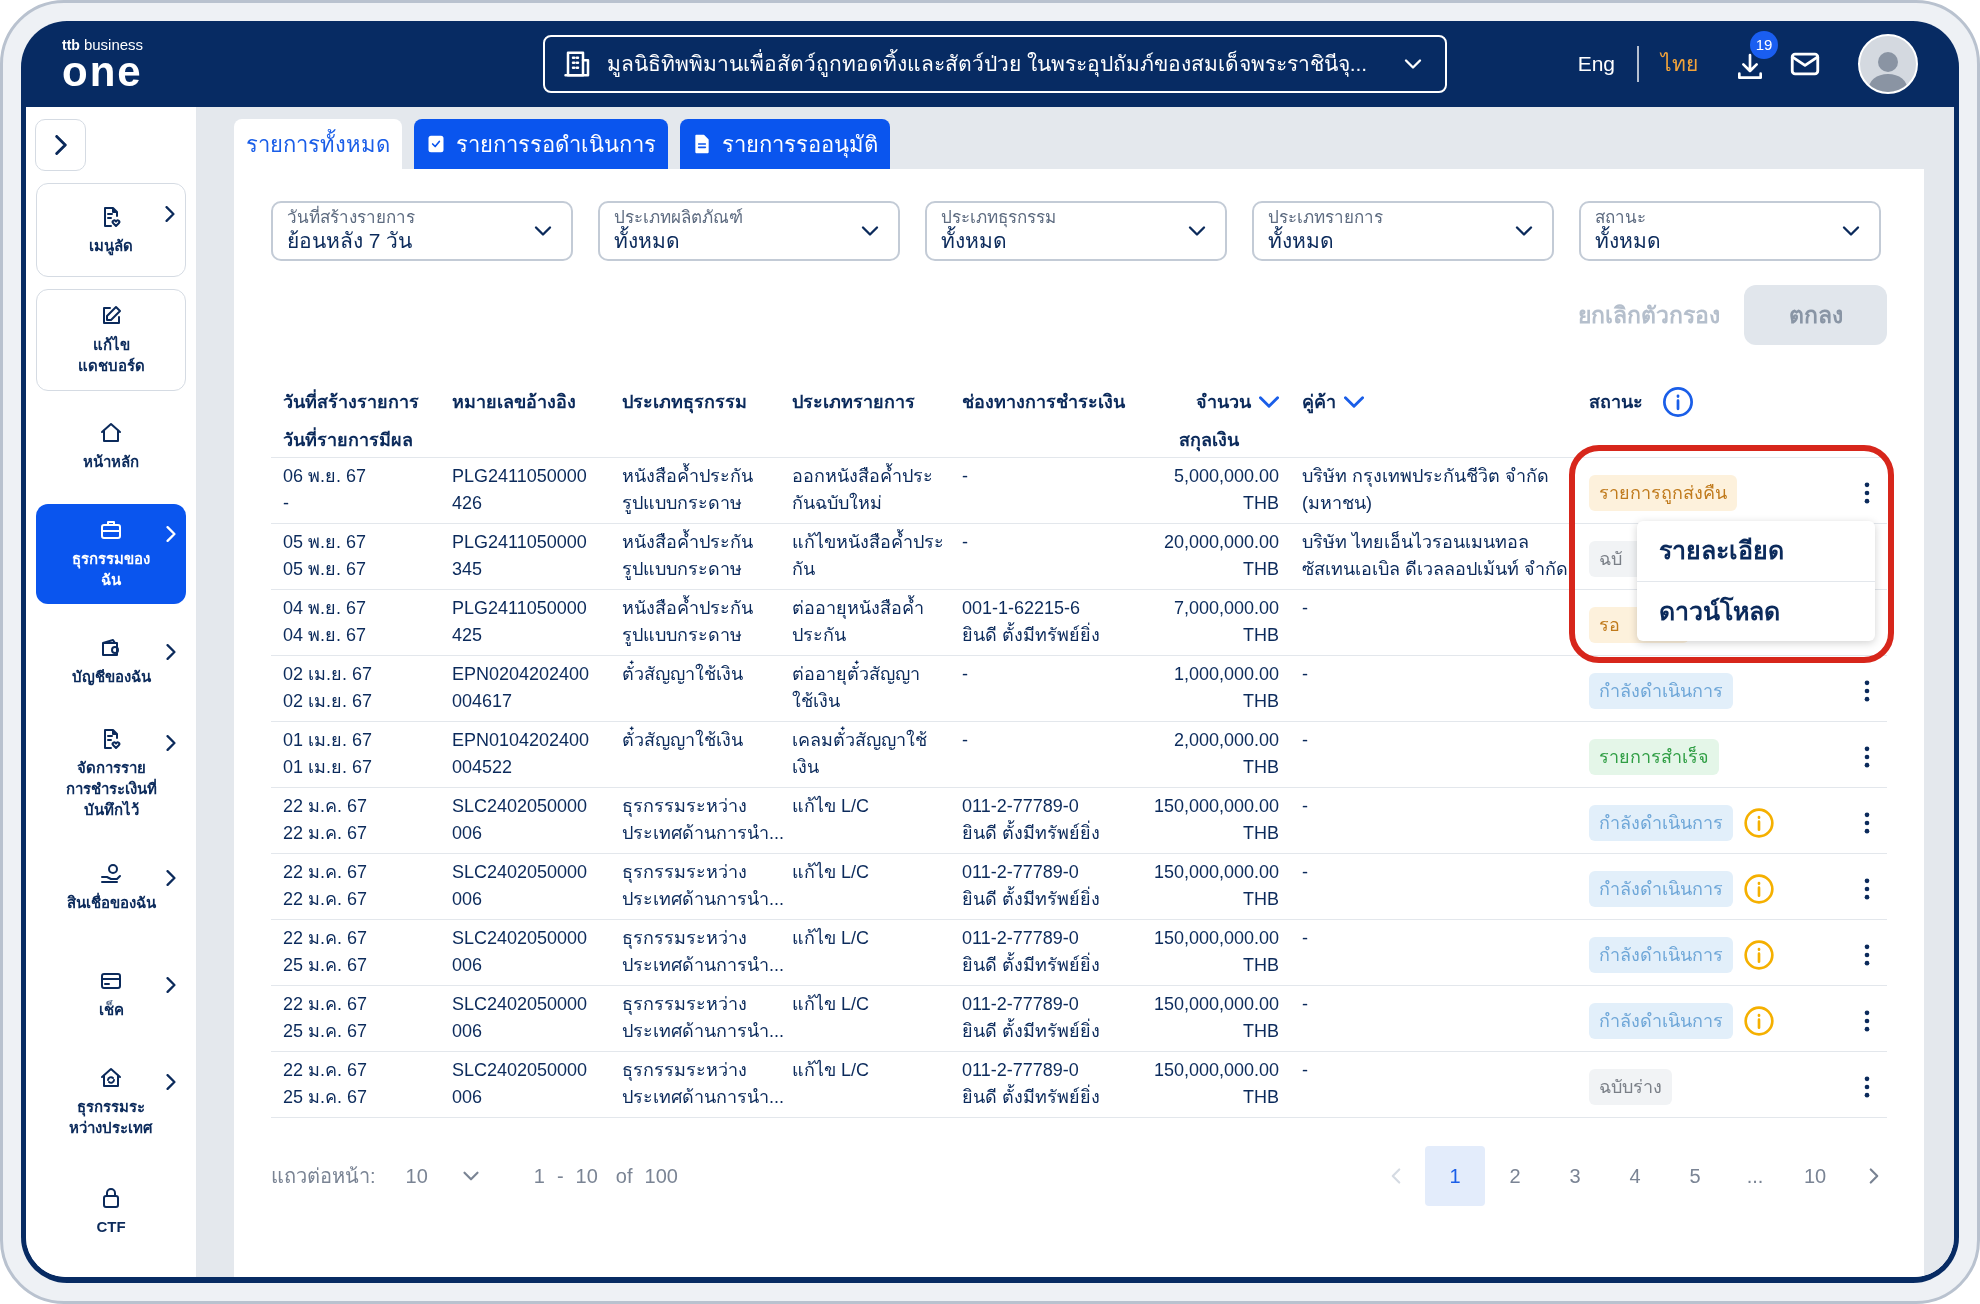  What do you see at coordinates (1695, 1176) in the screenshot?
I see `page-button: 5` at bounding box center [1695, 1176].